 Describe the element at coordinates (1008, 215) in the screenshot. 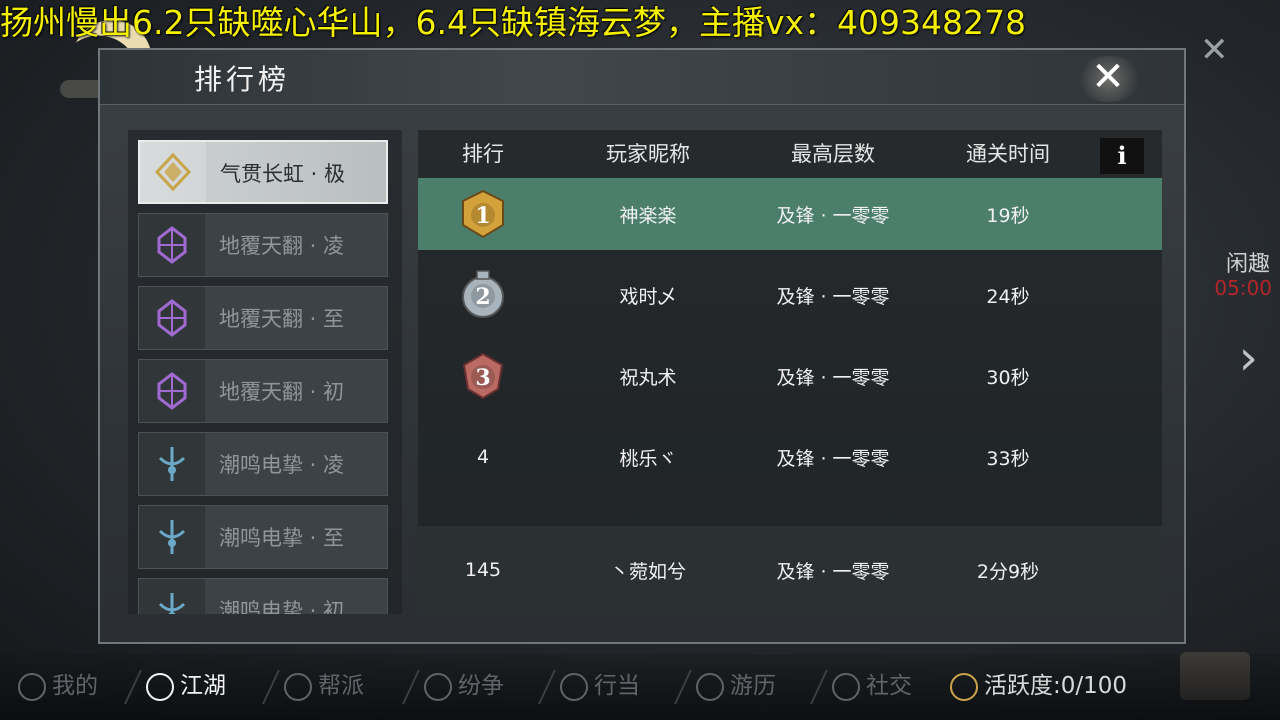

I see `clear-time: 19秒` at that location.